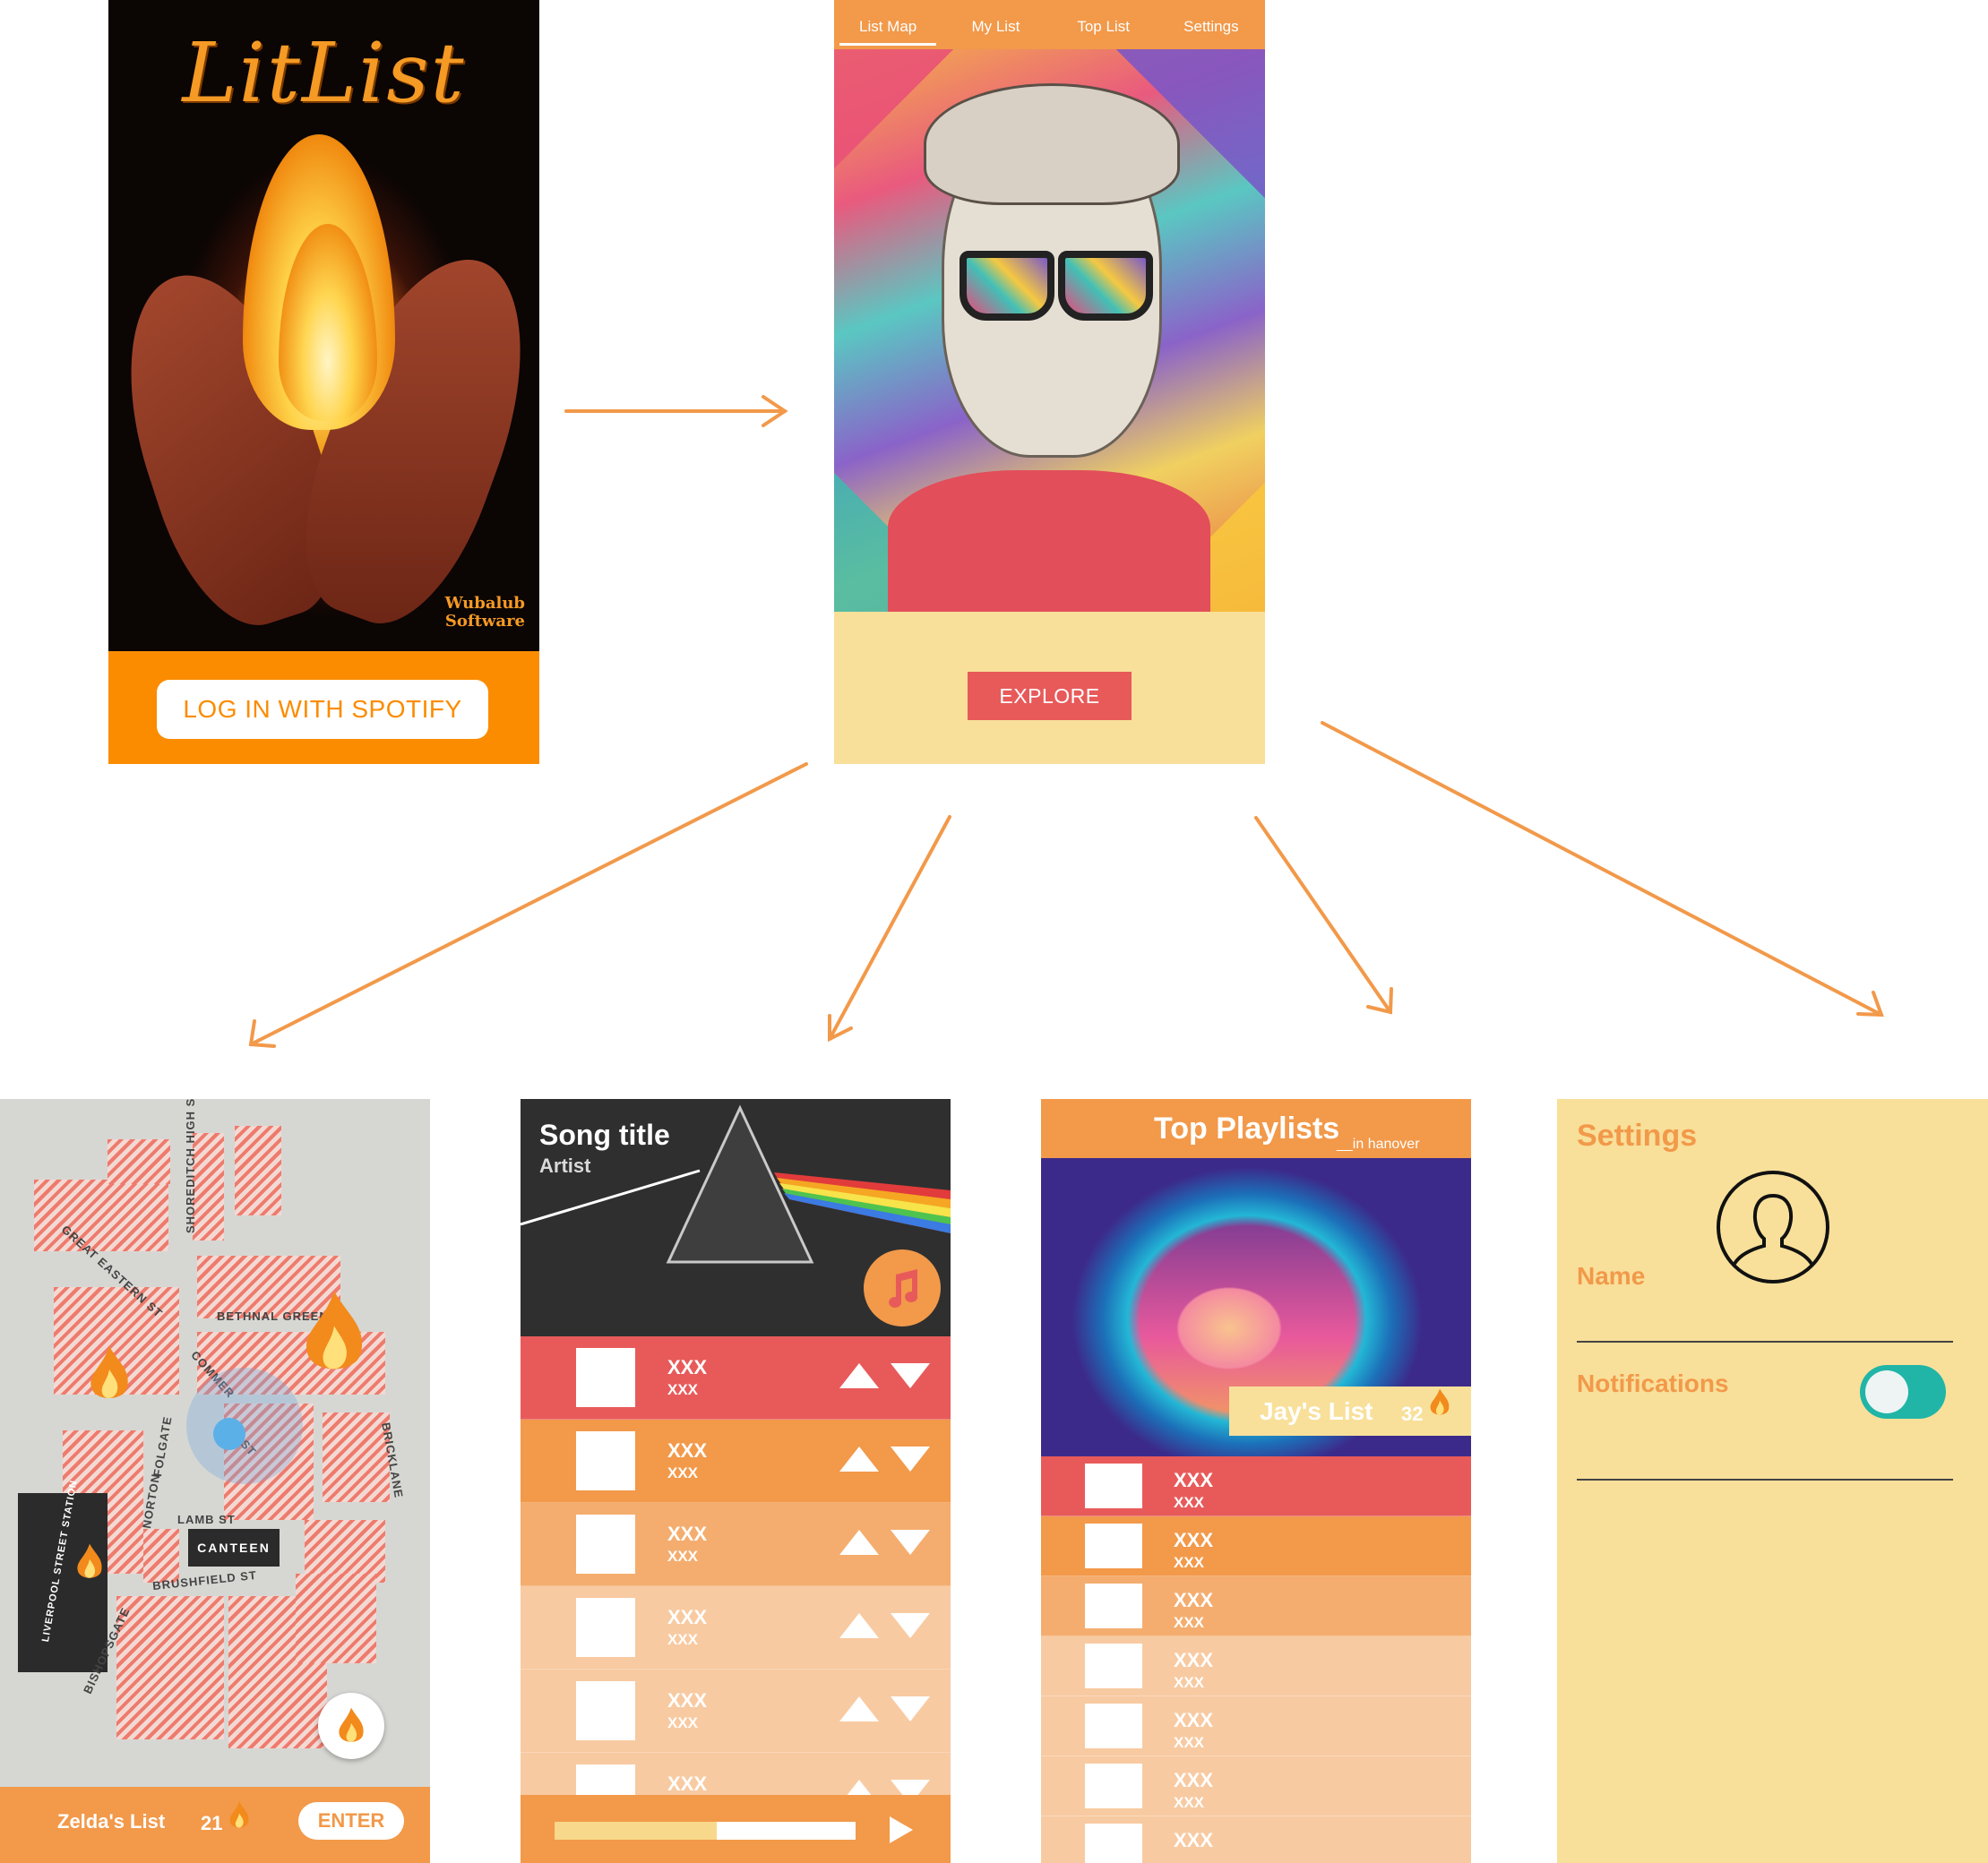  What do you see at coordinates (901, 1830) in the screenshot?
I see `play-icon` at bounding box center [901, 1830].